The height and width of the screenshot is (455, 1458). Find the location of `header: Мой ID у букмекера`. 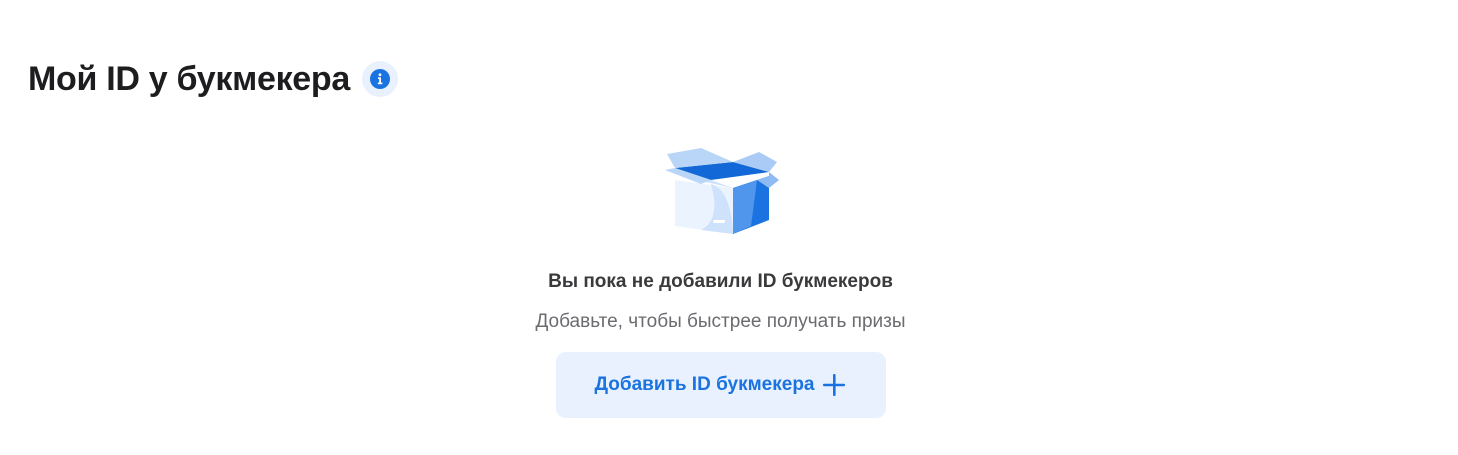

header: Мой ID у букмекера is located at coordinates (213, 79).